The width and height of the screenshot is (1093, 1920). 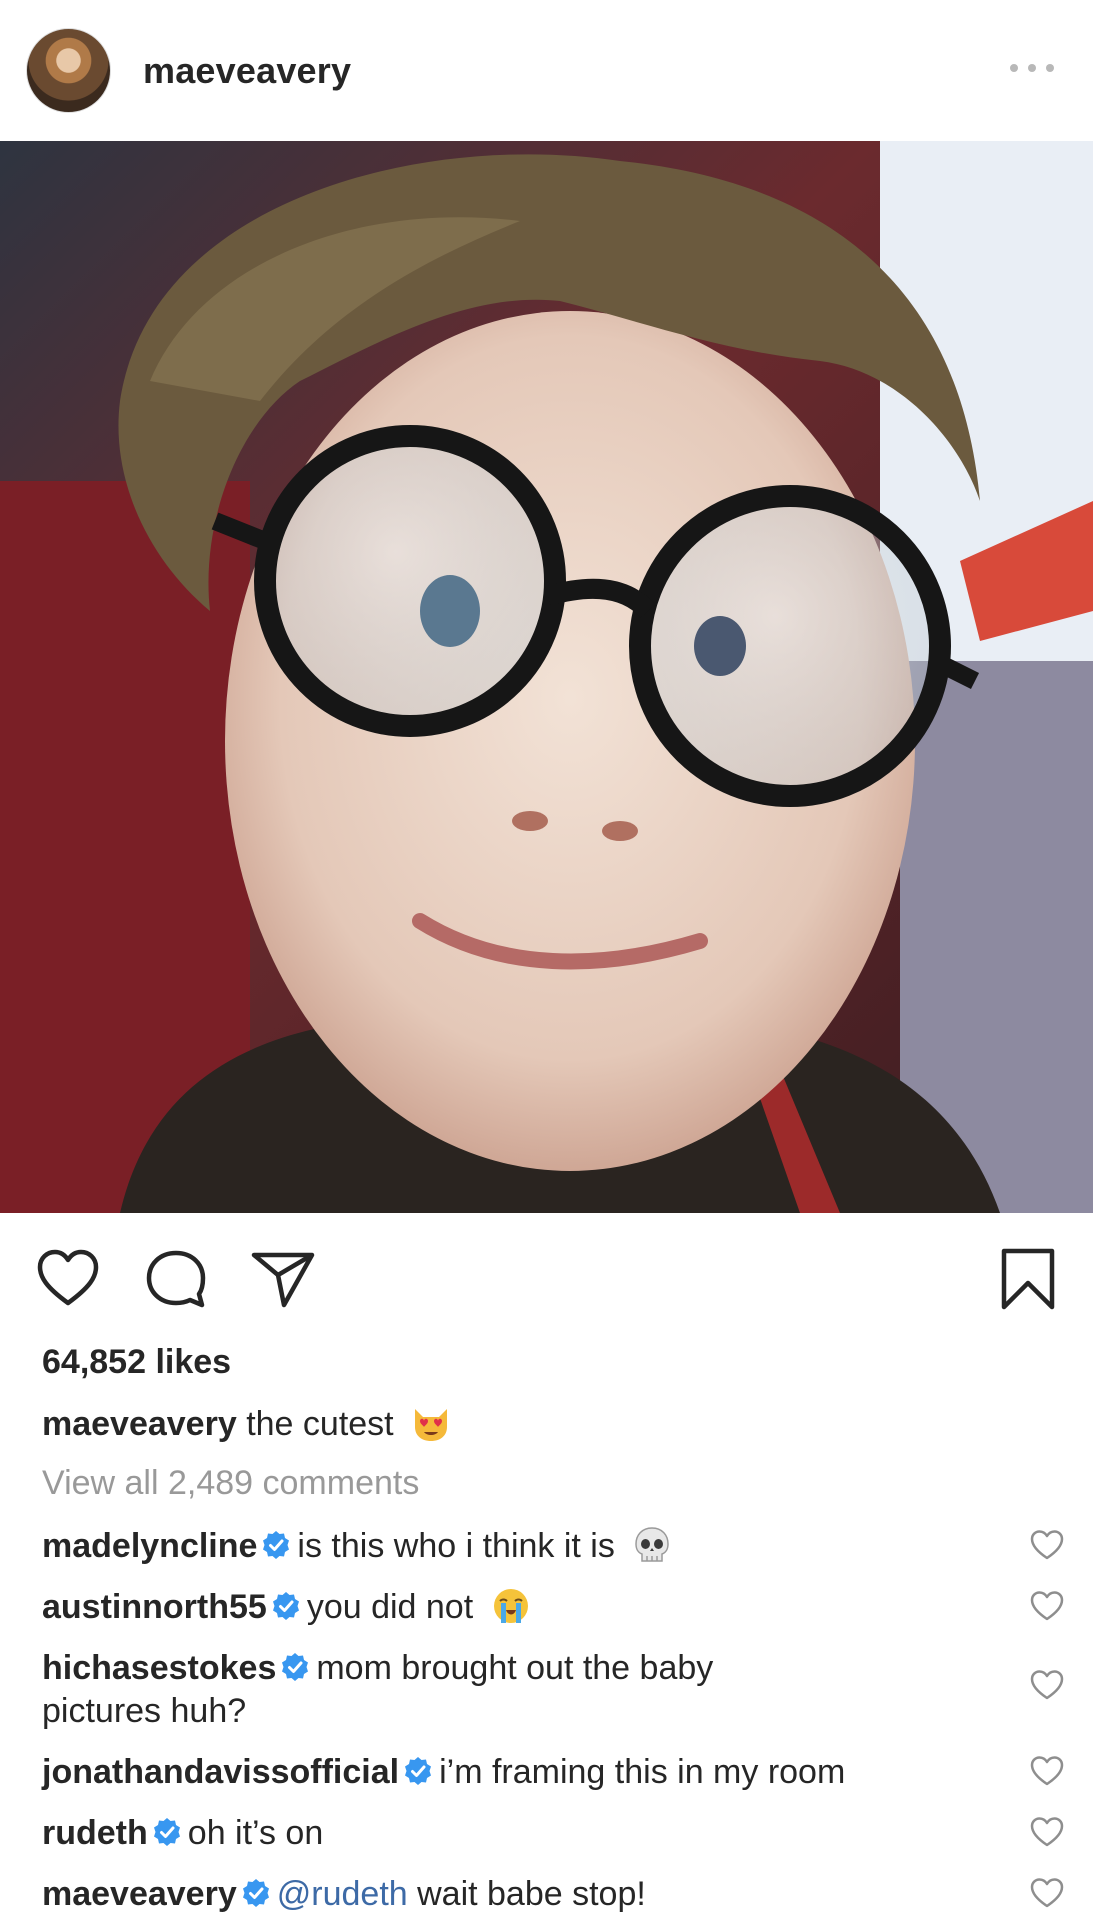 I want to click on heart-eyes-cat-emoji-icon, so click(x=431, y=1425).